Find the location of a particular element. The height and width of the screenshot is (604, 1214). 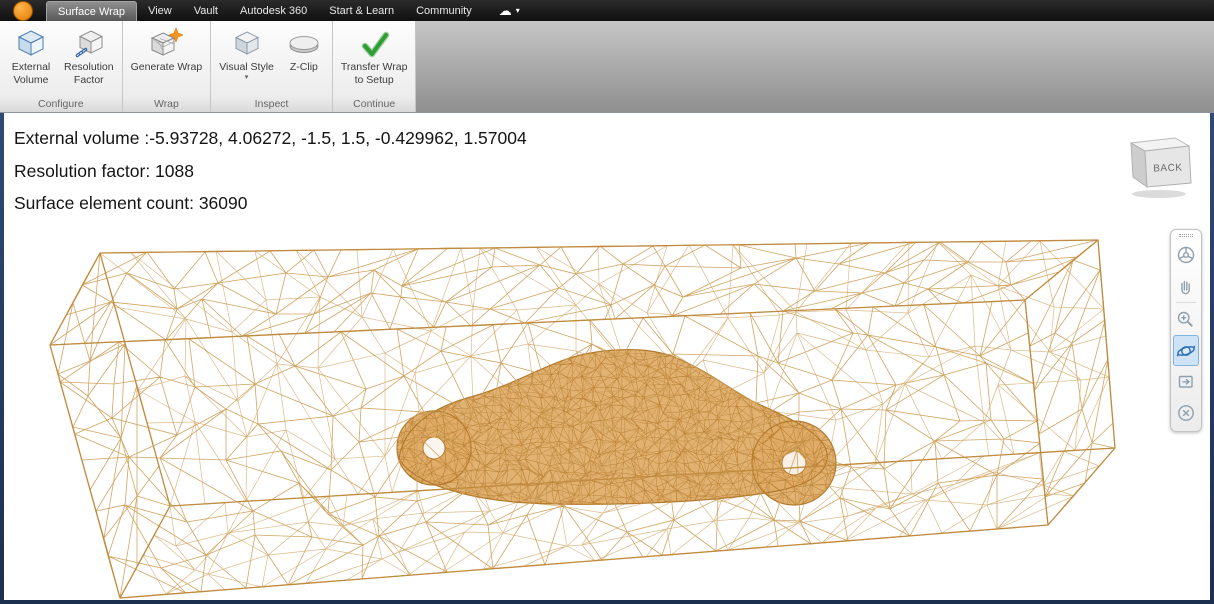

resolution-factor-readout: Resolution factor: 1088 is located at coordinates (104, 170).